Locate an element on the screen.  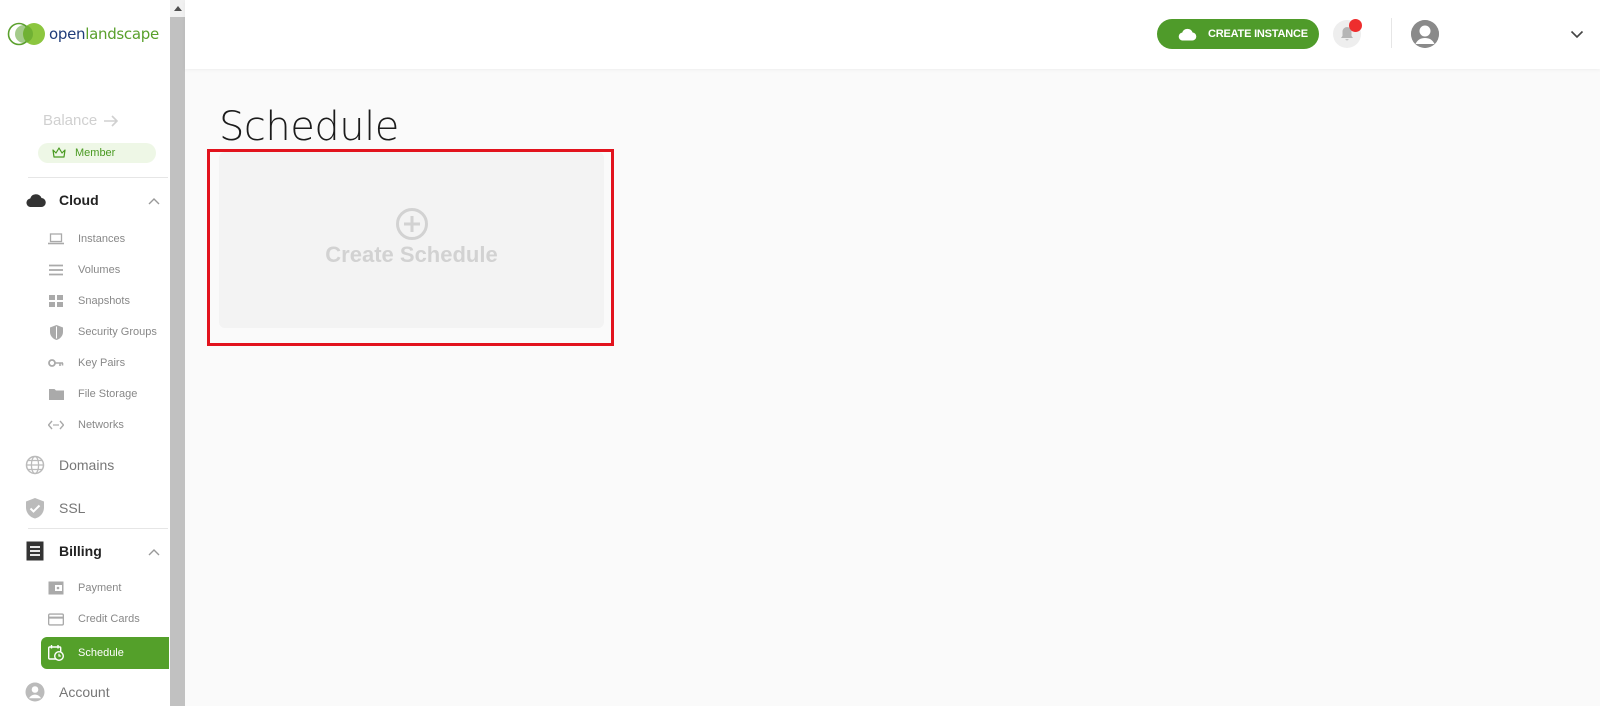
sidebar-item-schedule: Schedule is located at coordinates (105, 653).